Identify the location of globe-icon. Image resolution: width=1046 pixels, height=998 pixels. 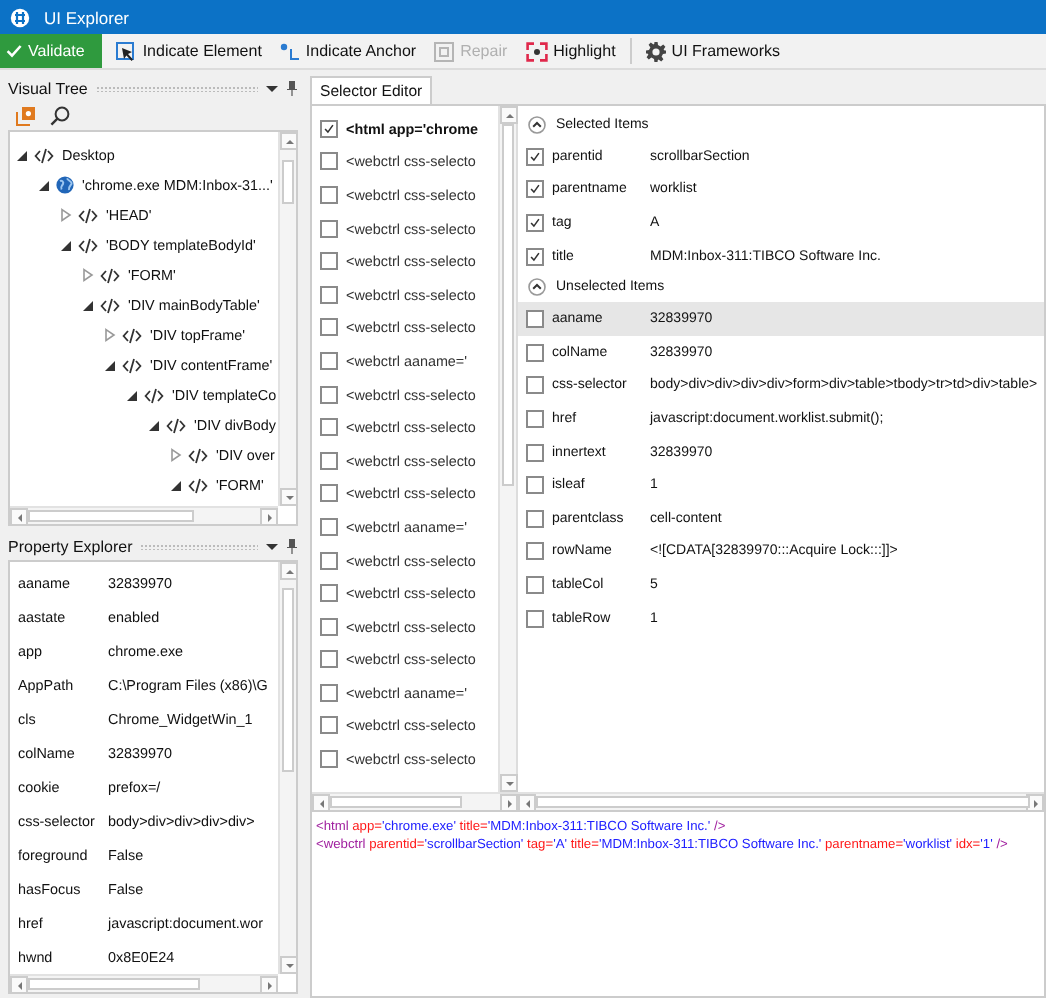
(65, 185).